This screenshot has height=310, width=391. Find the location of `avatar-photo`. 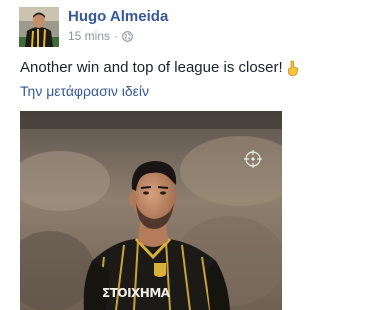

avatar-photo is located at coordinates (39, 27).